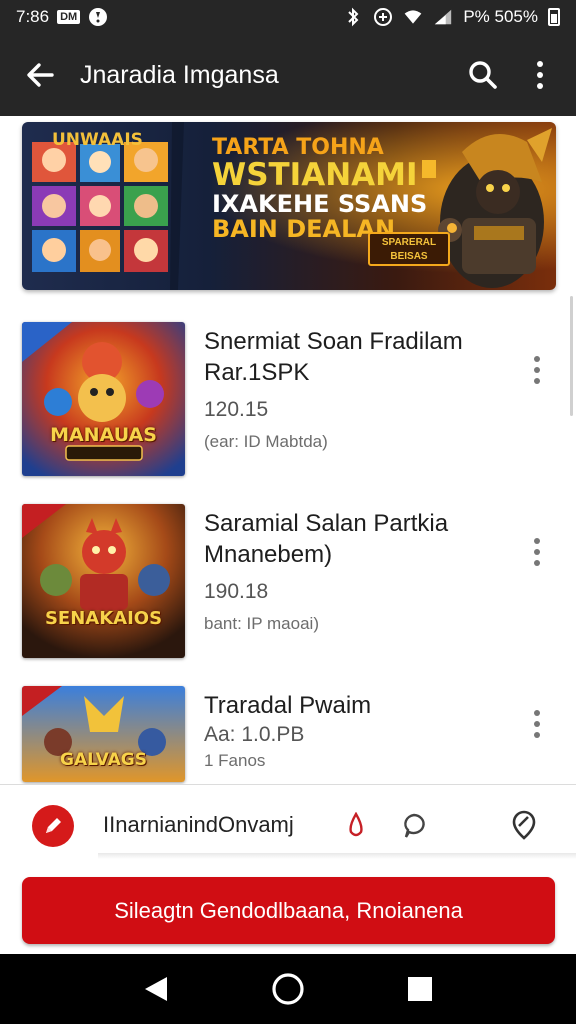 The width and height of the screenshot is (576, 1024). Describe the element at coordinates (69, 17) in the screenshot. I see `notification-badge: DM` at that location.